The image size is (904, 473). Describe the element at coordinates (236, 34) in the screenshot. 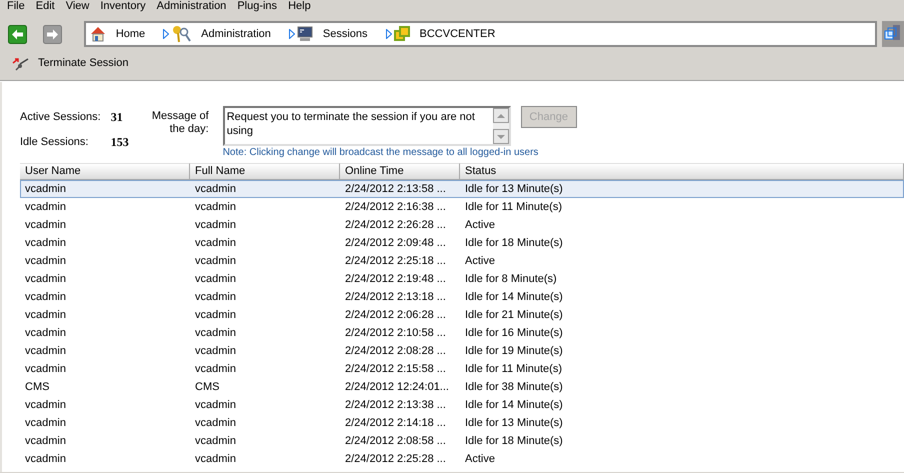

I see `breadcrumb-link: Administration` at that location.